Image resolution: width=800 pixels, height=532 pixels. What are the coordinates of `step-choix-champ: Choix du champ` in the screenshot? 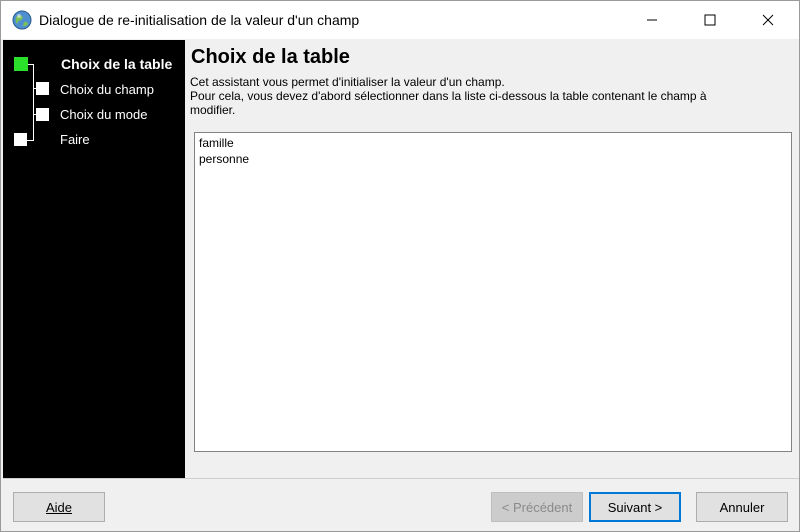 It's located at (107, 89).